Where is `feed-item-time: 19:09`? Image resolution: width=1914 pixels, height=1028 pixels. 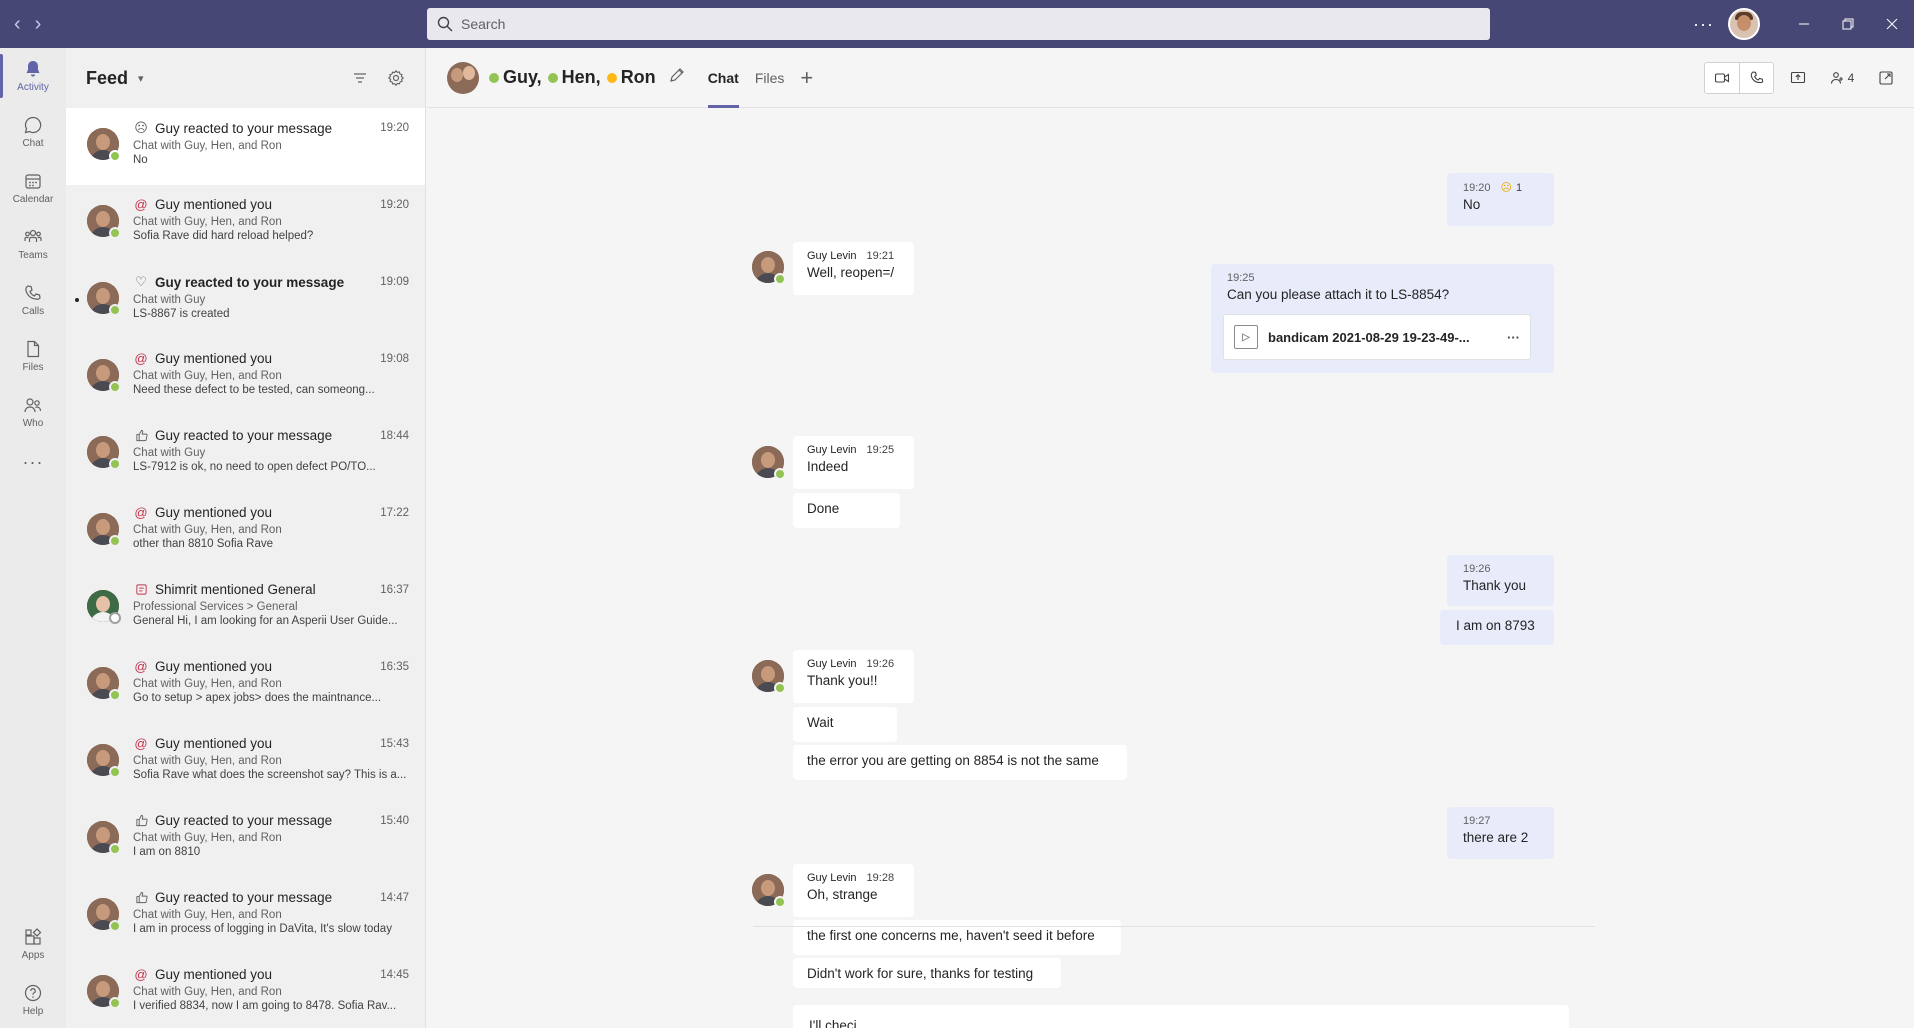 feed-item-time: 19:09 is located at coordinates (394, 282).